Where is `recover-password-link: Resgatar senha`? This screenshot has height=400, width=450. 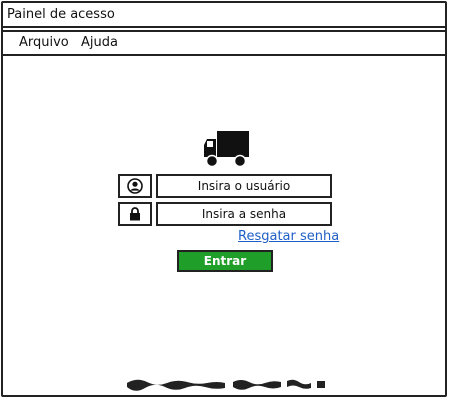 recover-password-link: Resgatar senha is located at coordinates (288, 236).